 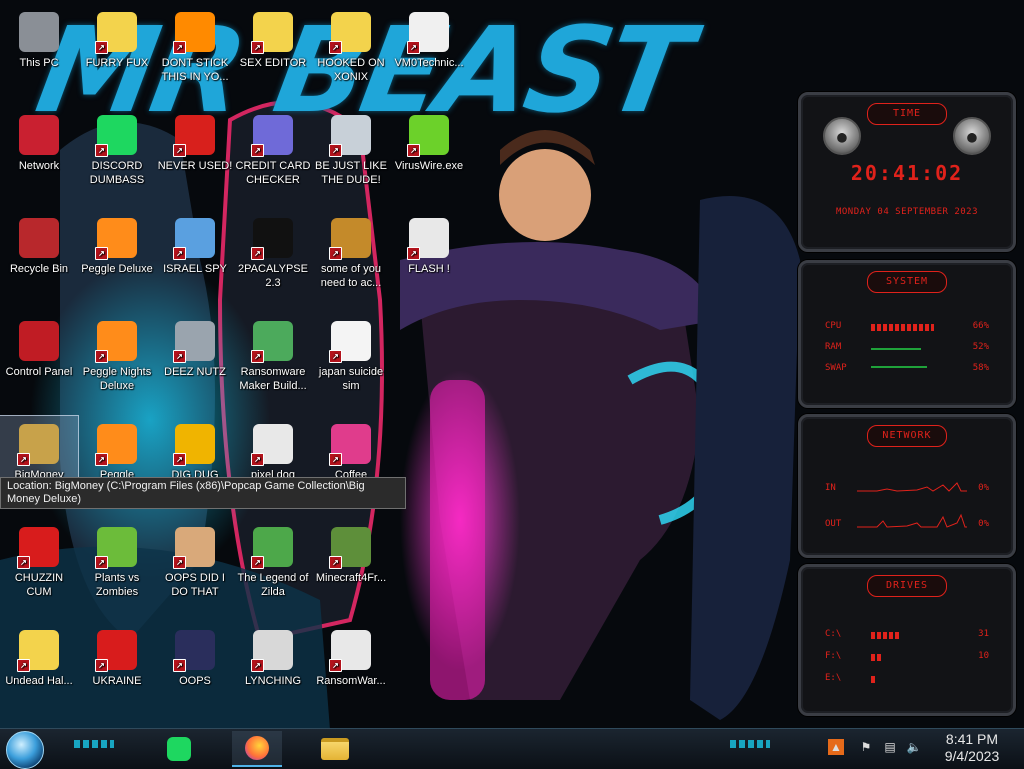 I want to click on desktop-icon-label: Peggle Nights Deluxe, so click(x=117, y=379).